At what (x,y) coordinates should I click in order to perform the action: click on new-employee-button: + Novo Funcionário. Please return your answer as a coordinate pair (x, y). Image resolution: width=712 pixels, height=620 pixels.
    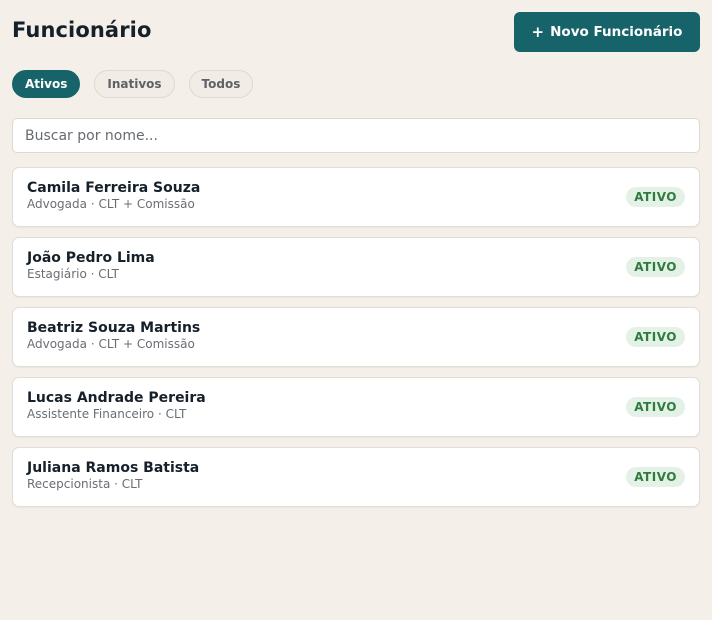
    Looking at the image, I should click on (607, 32).